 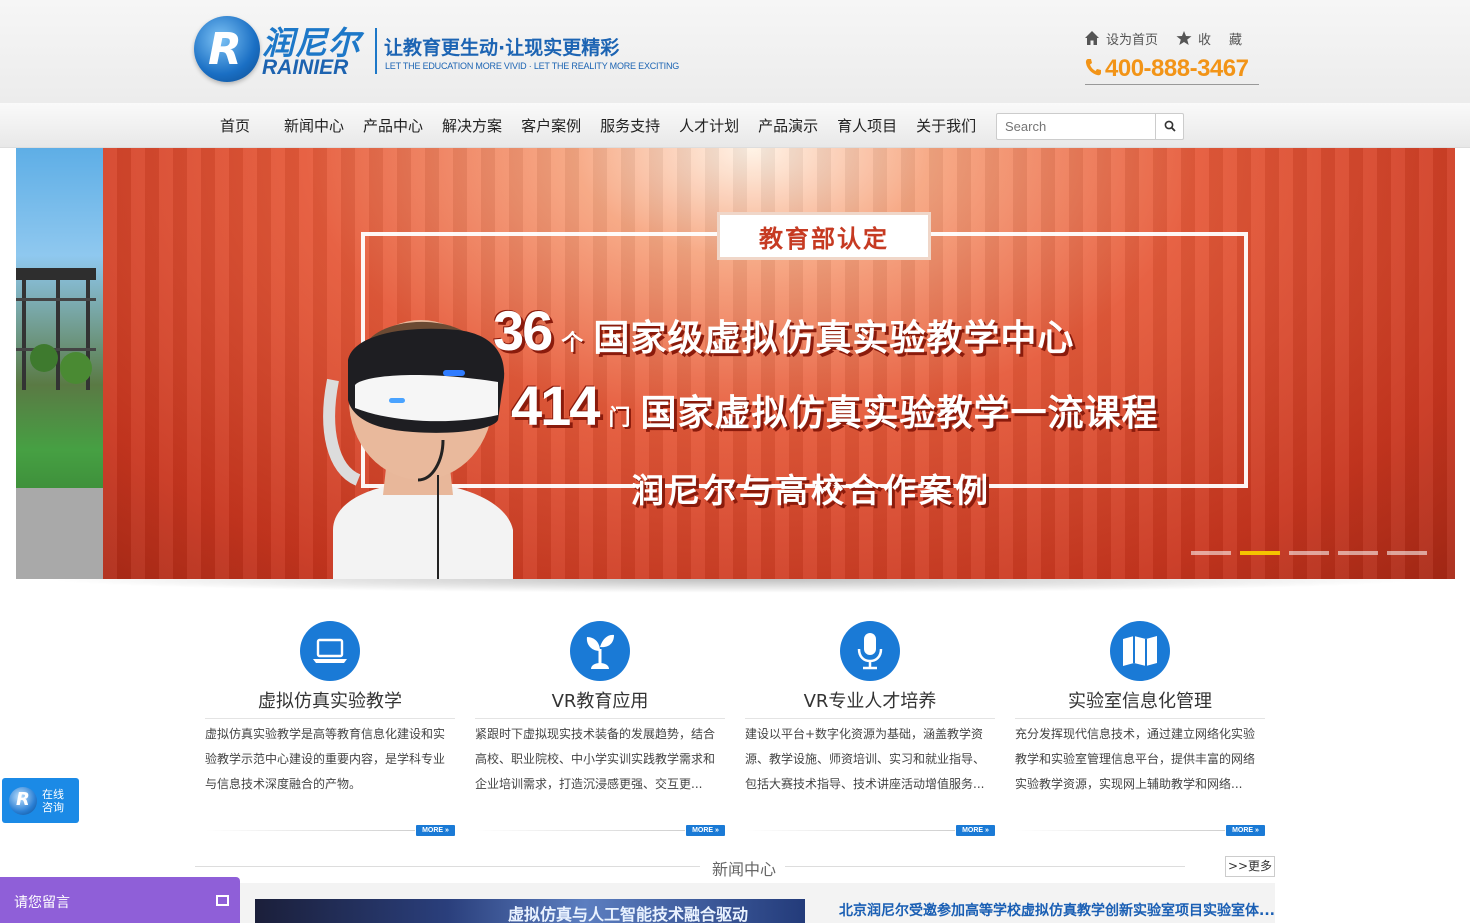 I want to click on banner-line-2: 414 门 国家虚拟仿真实验教学一流课程, so click(x=834, y=405).